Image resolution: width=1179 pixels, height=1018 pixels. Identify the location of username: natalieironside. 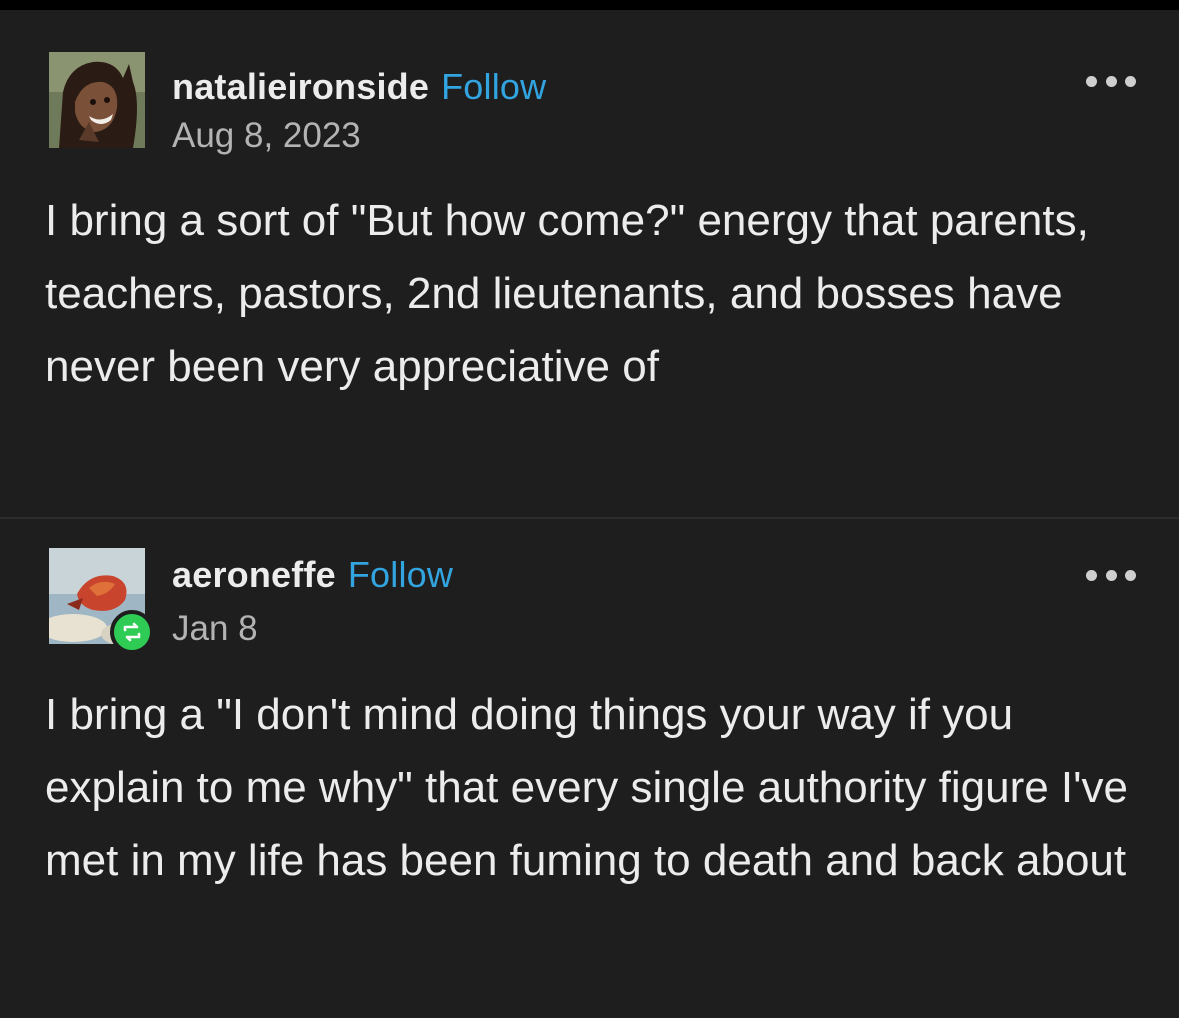
(300, 86).